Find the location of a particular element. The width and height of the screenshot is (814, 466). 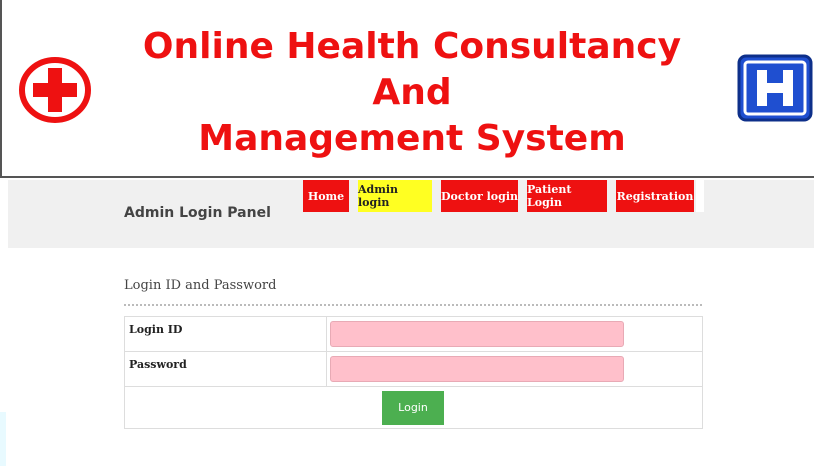

nav-patient-login-button: Patient Login is located at coordinates (567, 196).